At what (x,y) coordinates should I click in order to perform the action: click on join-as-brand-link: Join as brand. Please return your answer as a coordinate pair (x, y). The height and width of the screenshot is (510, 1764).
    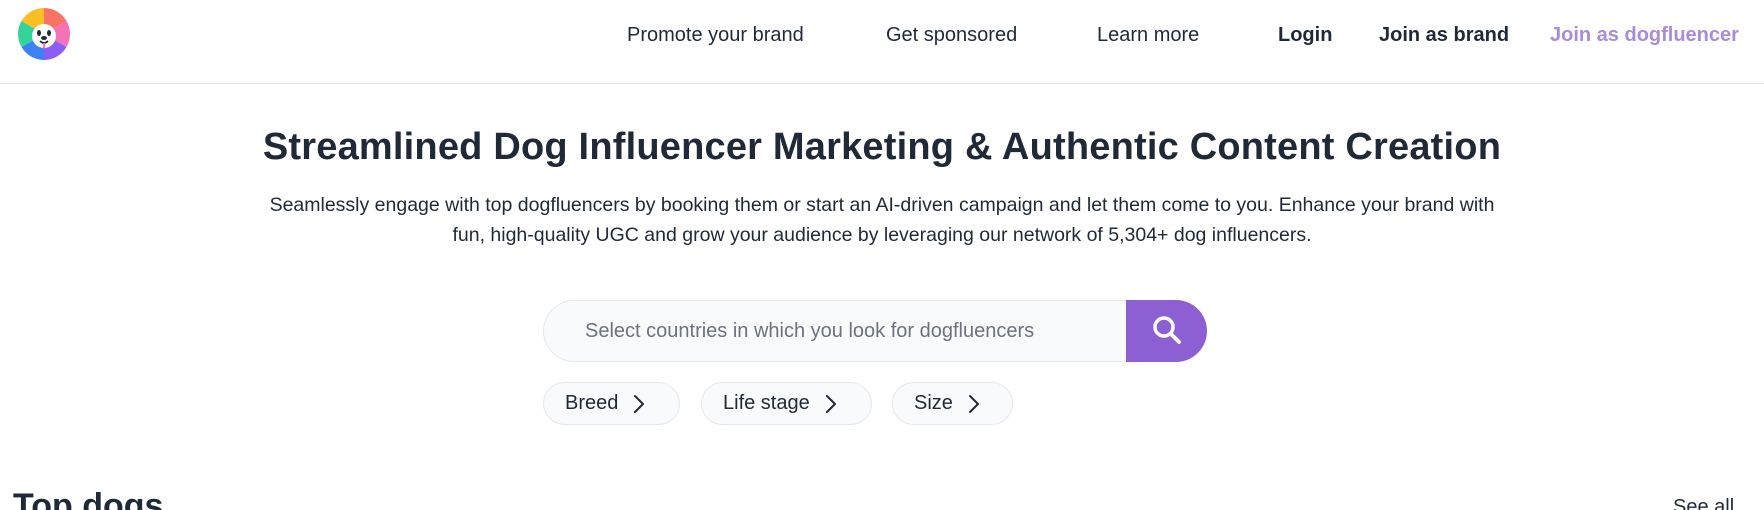
    Looking at the image, I should click on (1444, 35).